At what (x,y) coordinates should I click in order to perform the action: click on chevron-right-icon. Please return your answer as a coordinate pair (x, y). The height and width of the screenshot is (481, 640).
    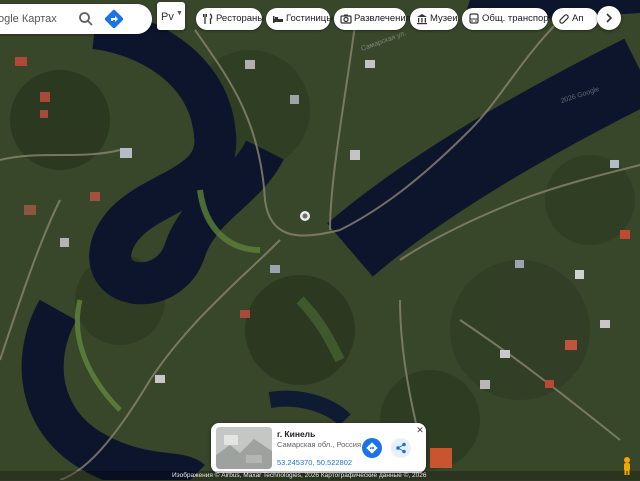
    Looking at the image, I should click on (609, 18).